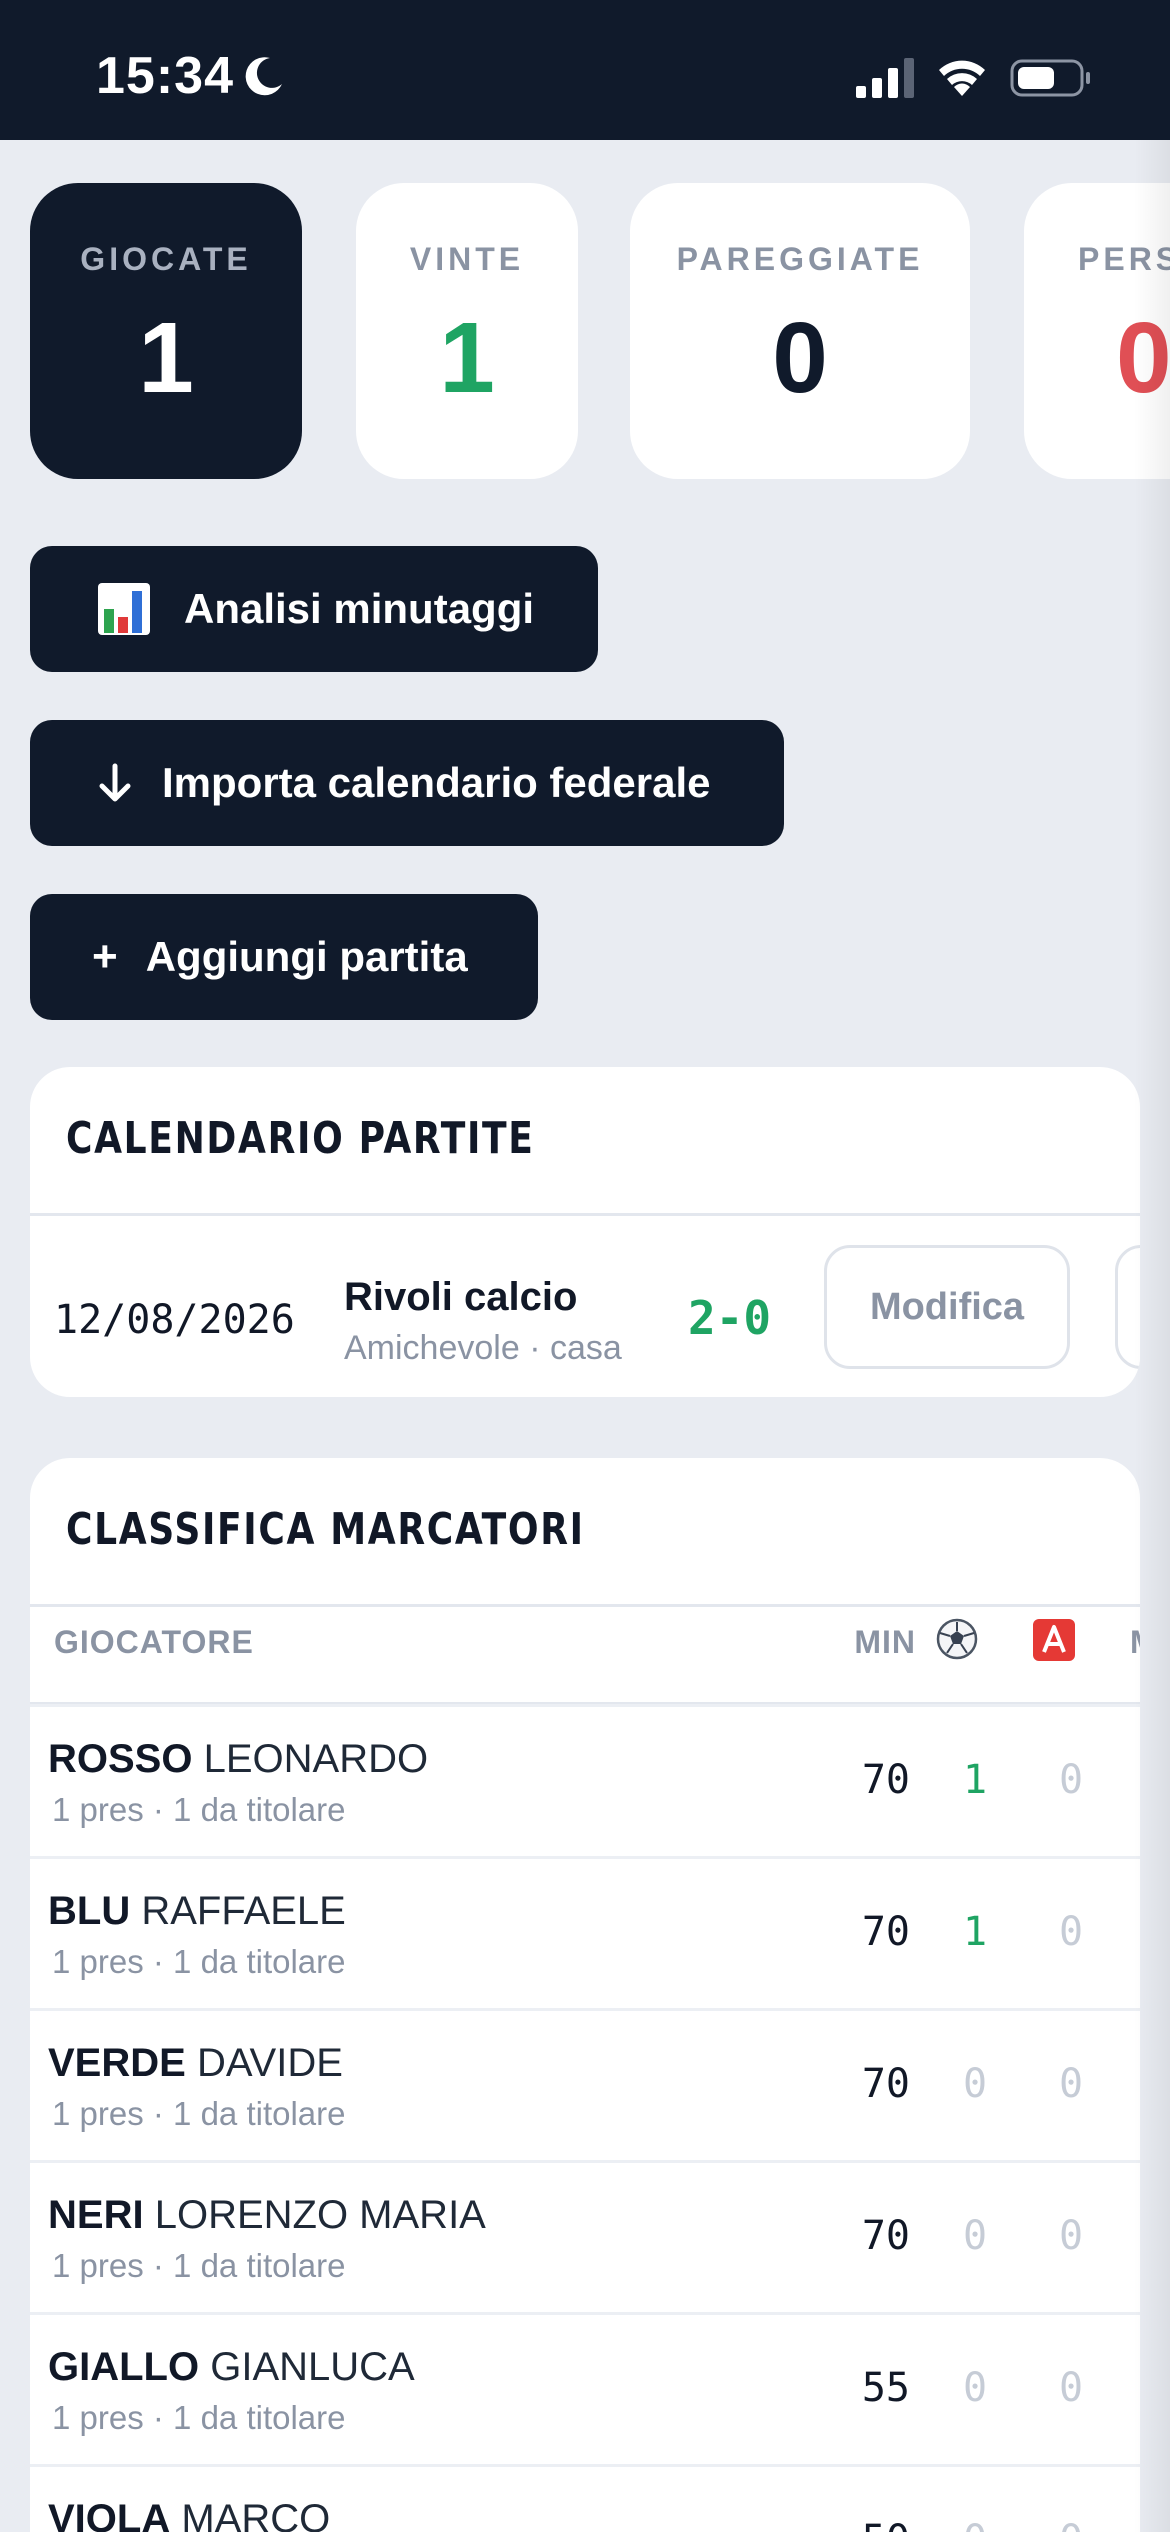 The width and height of the screenshot is (1170, 2532). I want to click on table-row: VIOLA MARCO 50 0 0, so click(585, 2498).